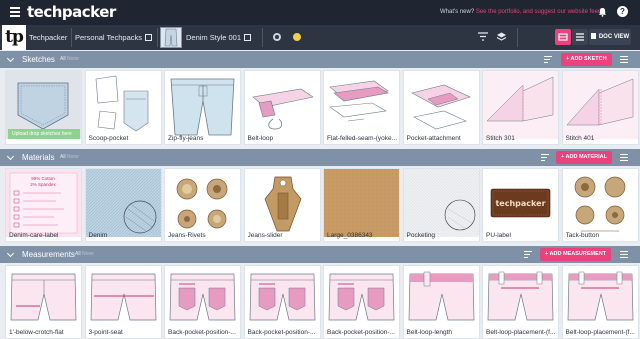 The width and height of the screenshot is (640, 339). What do you see at coordinates (586, 59) in the screenshot?
I see `add-sketch-button: + ADD SKETCH` at bounding box center [586, 59].